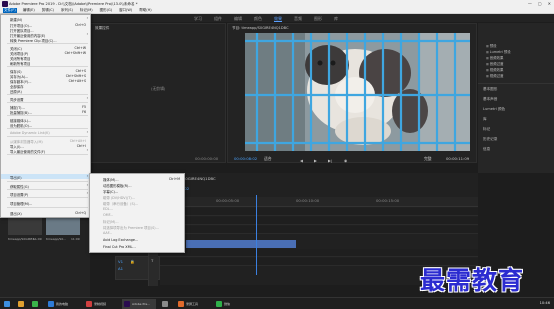 This screenshot has width=554, height=309. I want to click on workspace-tab-effects: 效果, so click(278, 19).